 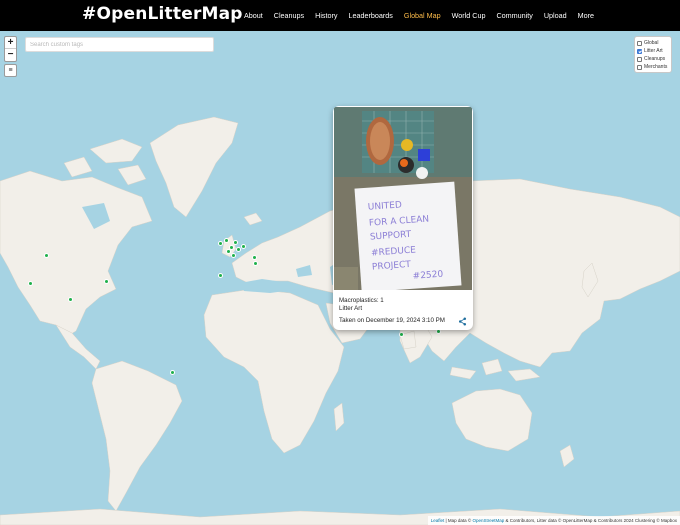 I want to click on popup-tag-line: Macroplastics: 1, so click(x=361, y=300).